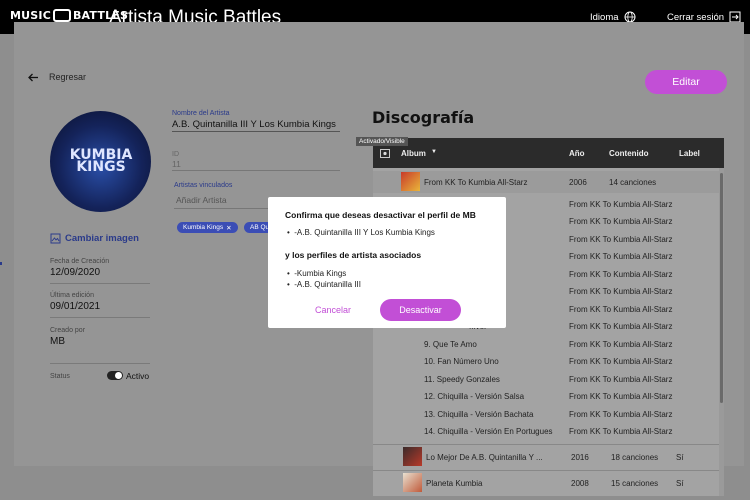 Image resolution: width=750 pixels, height=500 pixels. I want to click on image-icon, so click(55, 238).